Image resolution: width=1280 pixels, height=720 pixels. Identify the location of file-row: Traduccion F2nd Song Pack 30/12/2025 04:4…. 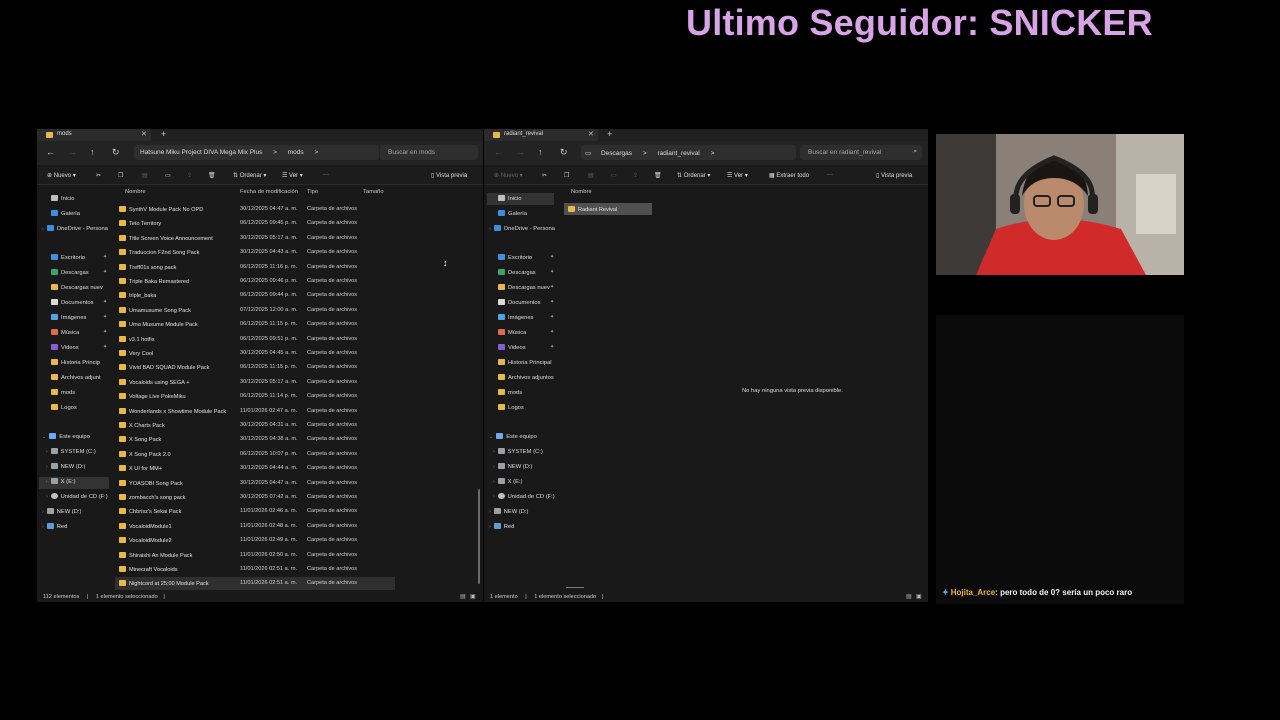
(255, 252).